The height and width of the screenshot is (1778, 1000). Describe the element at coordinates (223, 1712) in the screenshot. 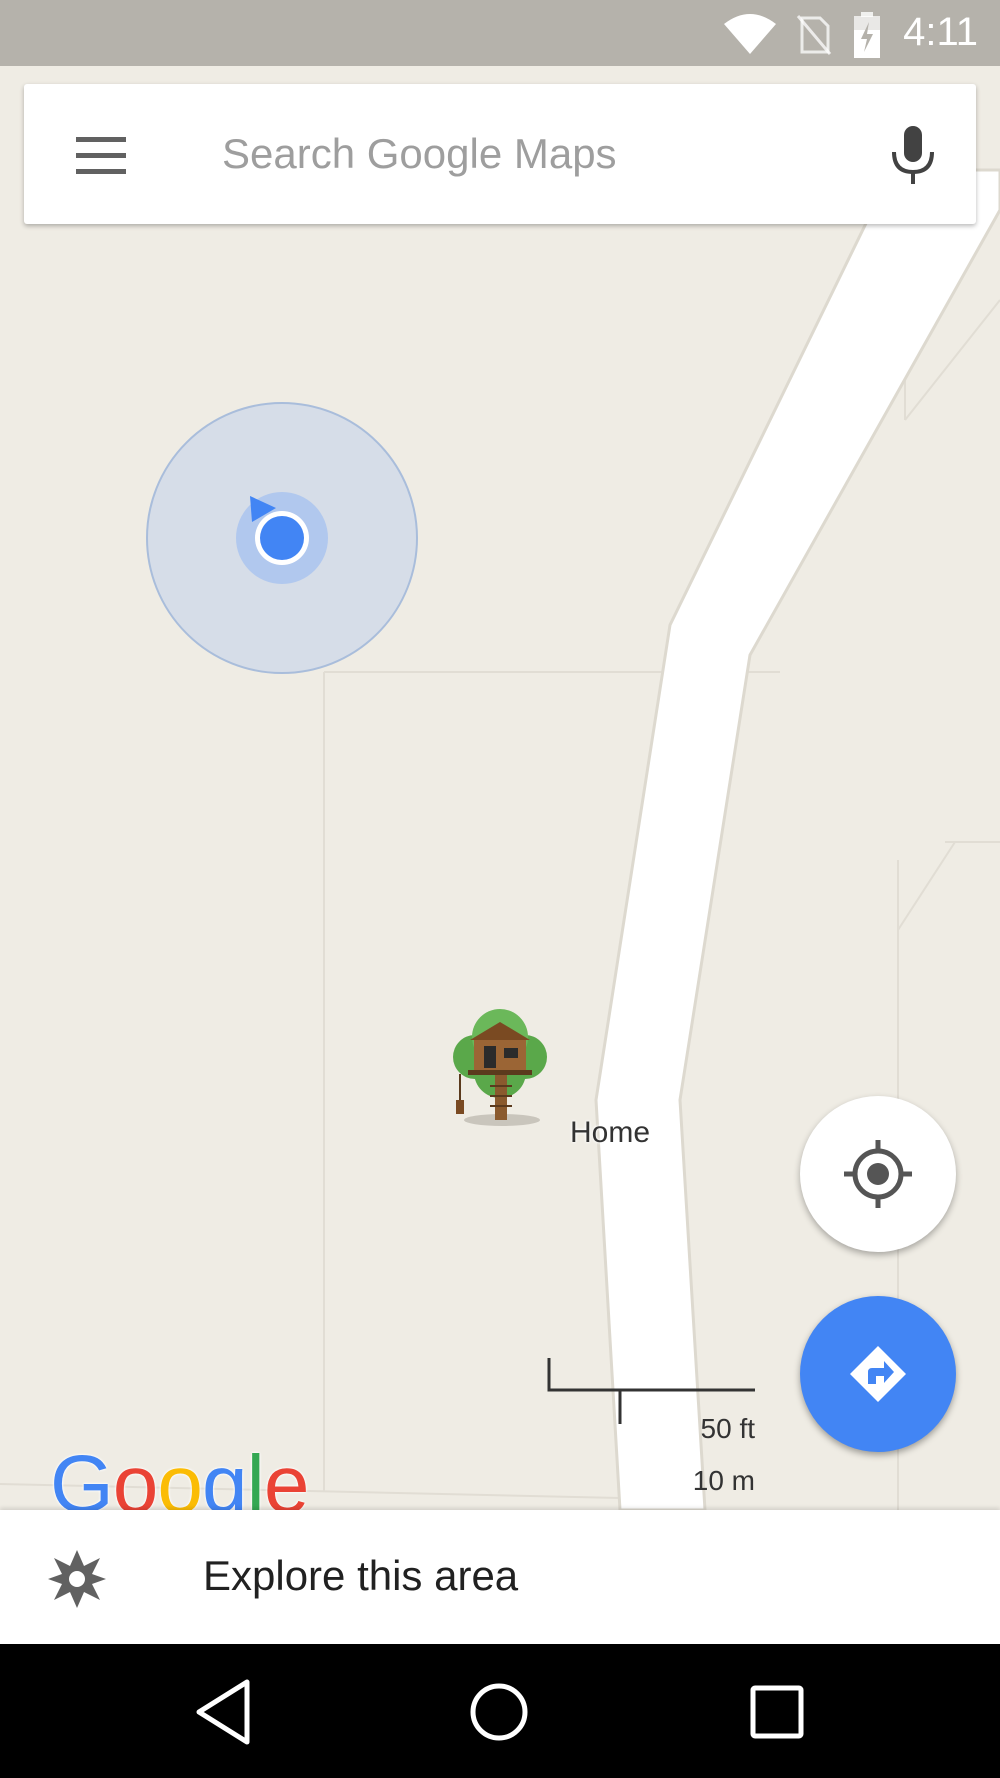

I see `back-icon` at that location.